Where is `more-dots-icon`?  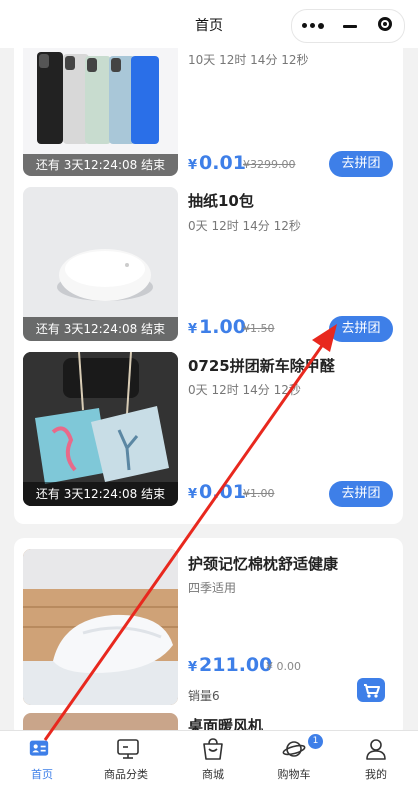
more-dots-icon is located at coordinates (313, 25).